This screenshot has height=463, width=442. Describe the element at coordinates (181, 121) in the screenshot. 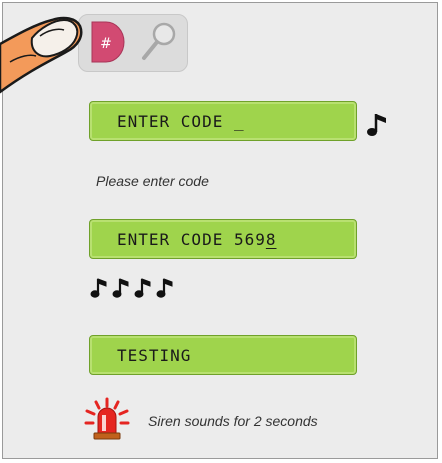

I see `display-text: ENTER CODE _` at that location.